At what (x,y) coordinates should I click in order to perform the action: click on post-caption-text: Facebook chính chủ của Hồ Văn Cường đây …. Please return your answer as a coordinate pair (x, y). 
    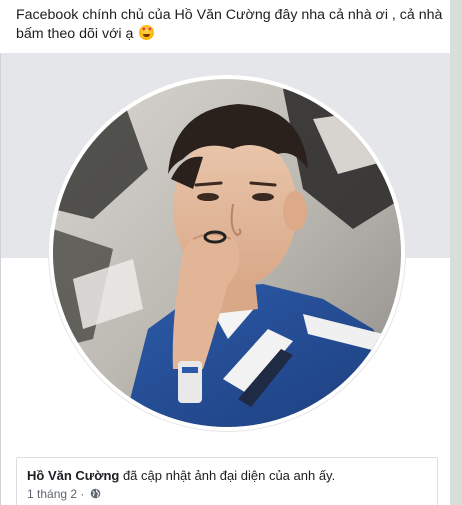
    Looking at the image, I should click on (229, 24).